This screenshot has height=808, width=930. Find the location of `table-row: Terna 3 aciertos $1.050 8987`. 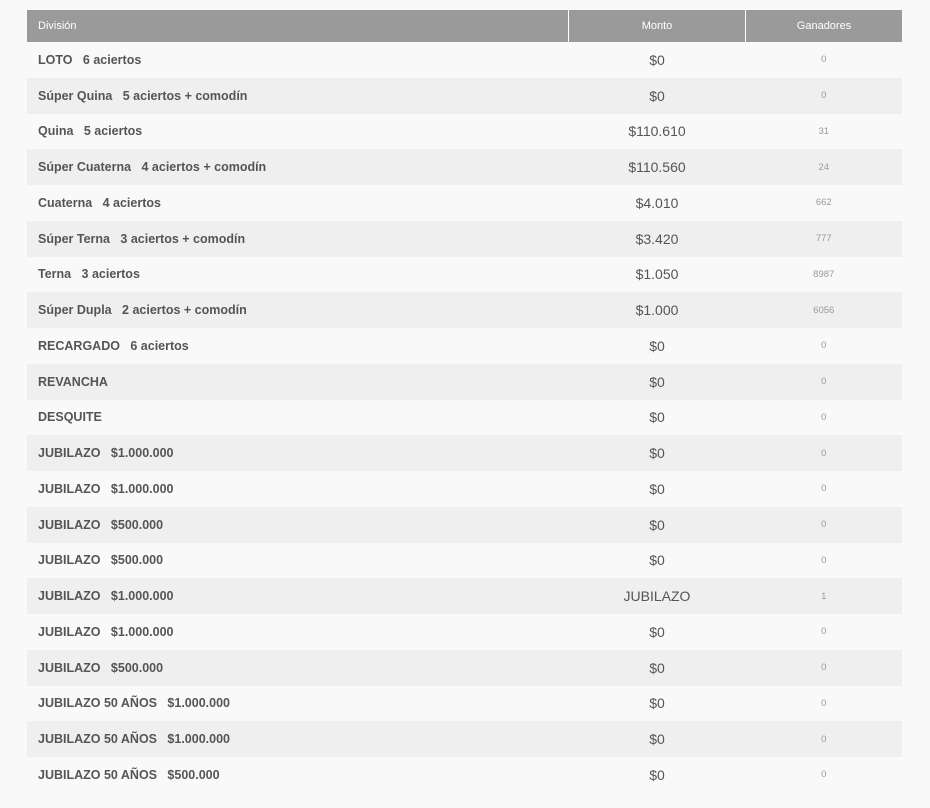

table-row: Terna 3 aciertos $1.050 8987 is located at coordinates (464, 274).